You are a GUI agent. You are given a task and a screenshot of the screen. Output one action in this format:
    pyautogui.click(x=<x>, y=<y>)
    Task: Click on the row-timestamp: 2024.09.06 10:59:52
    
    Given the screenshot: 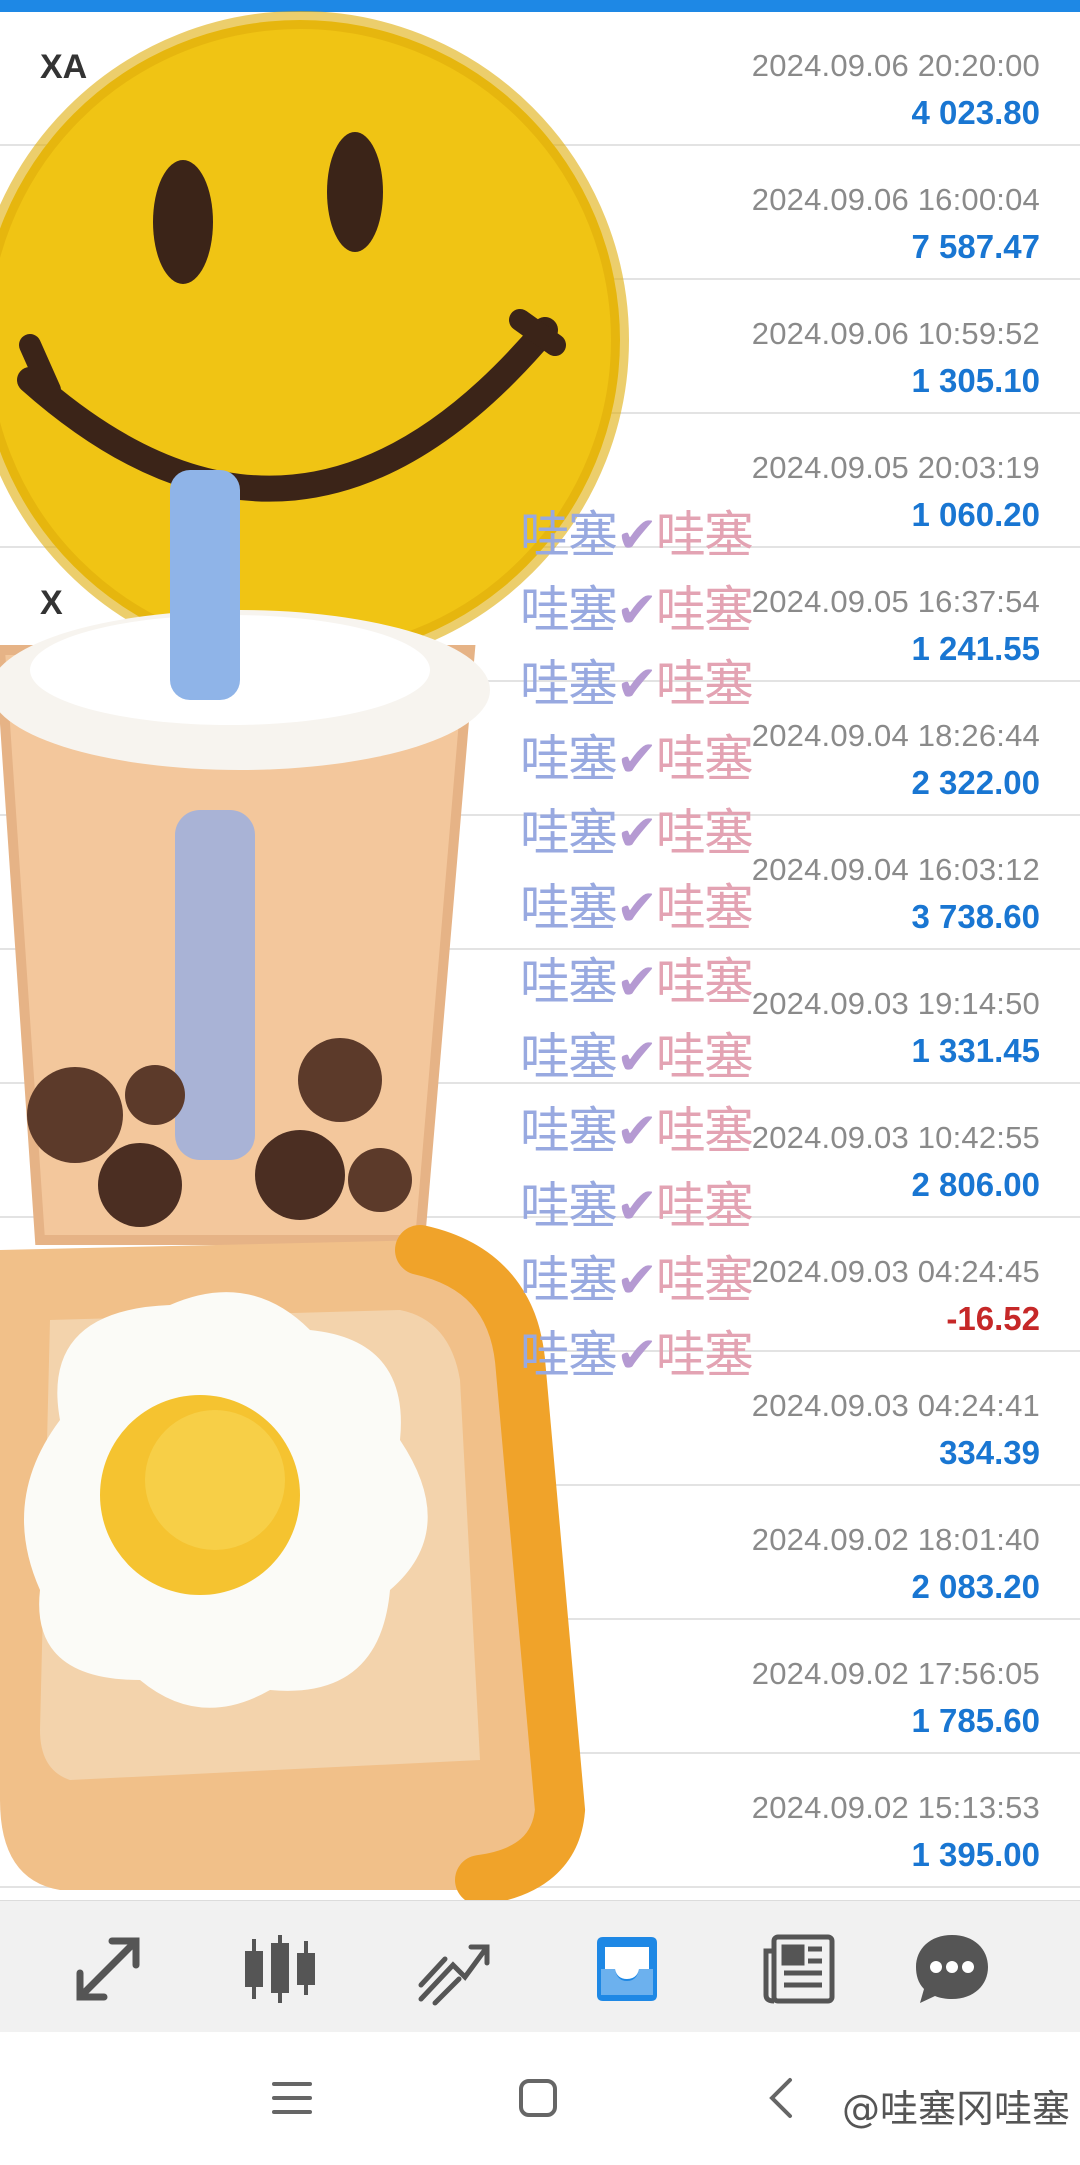 What is the action you would take?
    pyautogui.click(x=895, y=333)
    